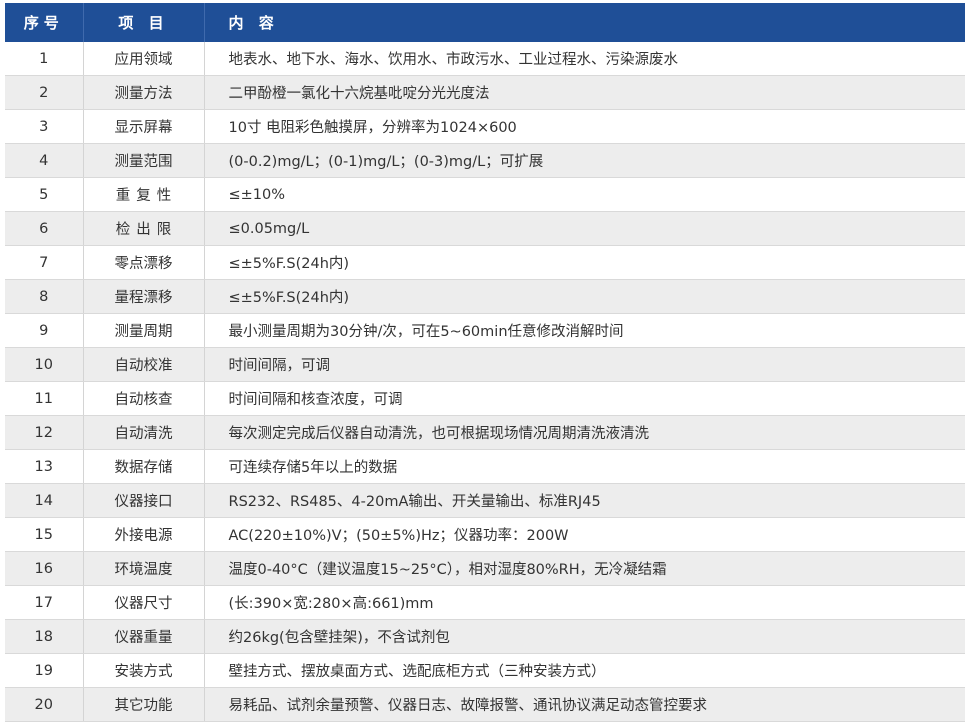 Image resolution: width=970 pixels, height=728 pixels. What do you see at coordinates (144, 500) in the screenshot?
I see `row-item: 仪器接口` at bounding box center [144, 500].